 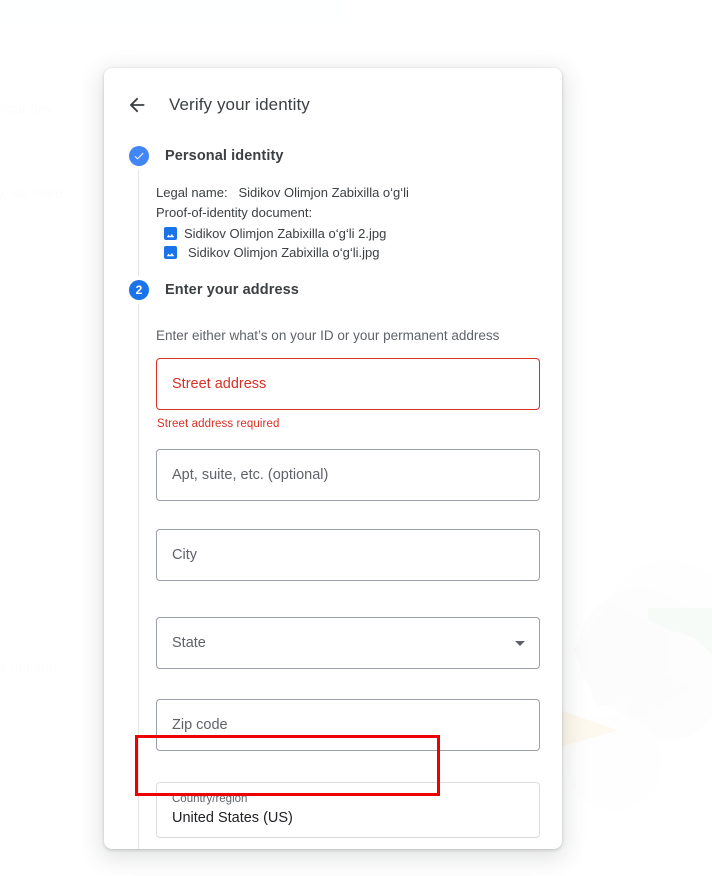 I want to click on legal-name-value: Sidikov Olimjon Zabixilla o‘g‘li, so click(x=323, y=192).